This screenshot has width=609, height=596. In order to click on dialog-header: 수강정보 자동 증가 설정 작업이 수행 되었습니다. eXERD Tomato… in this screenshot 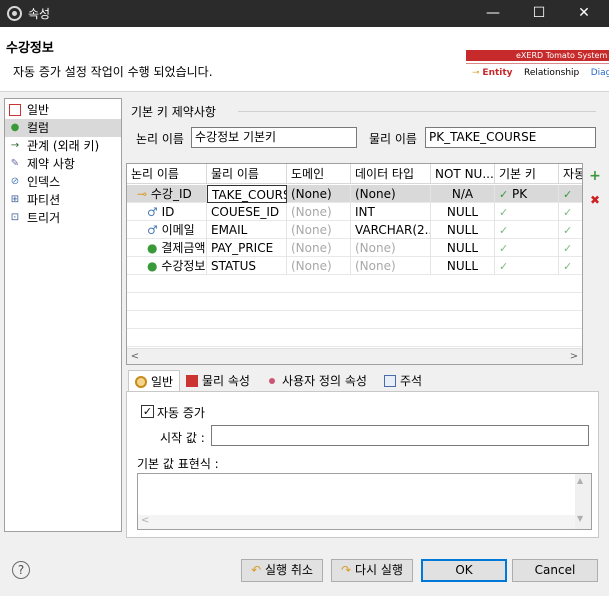, I will do `click(304, 59)`.